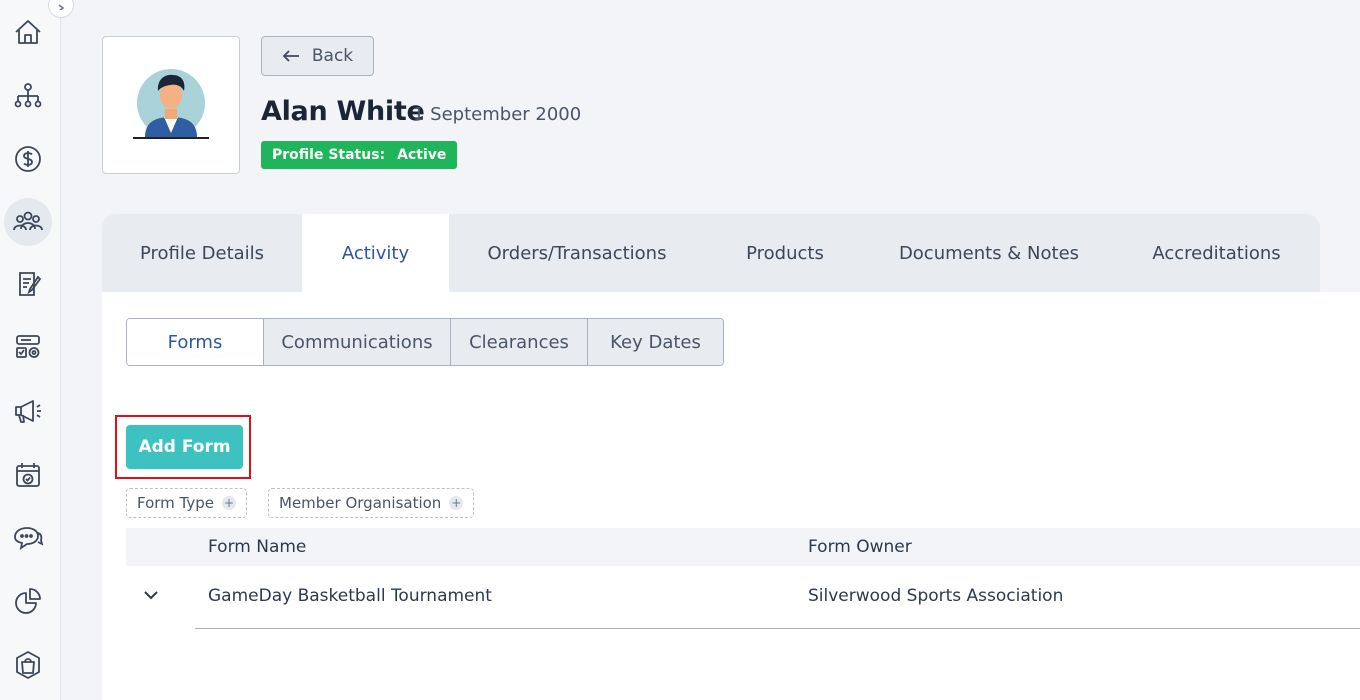 The height and width of the screenshot is (700, 1360). What do you see at coordinates (290, 56) in the screenshot?
I see `arrow-left-icon` at bounding box center [290, 56].